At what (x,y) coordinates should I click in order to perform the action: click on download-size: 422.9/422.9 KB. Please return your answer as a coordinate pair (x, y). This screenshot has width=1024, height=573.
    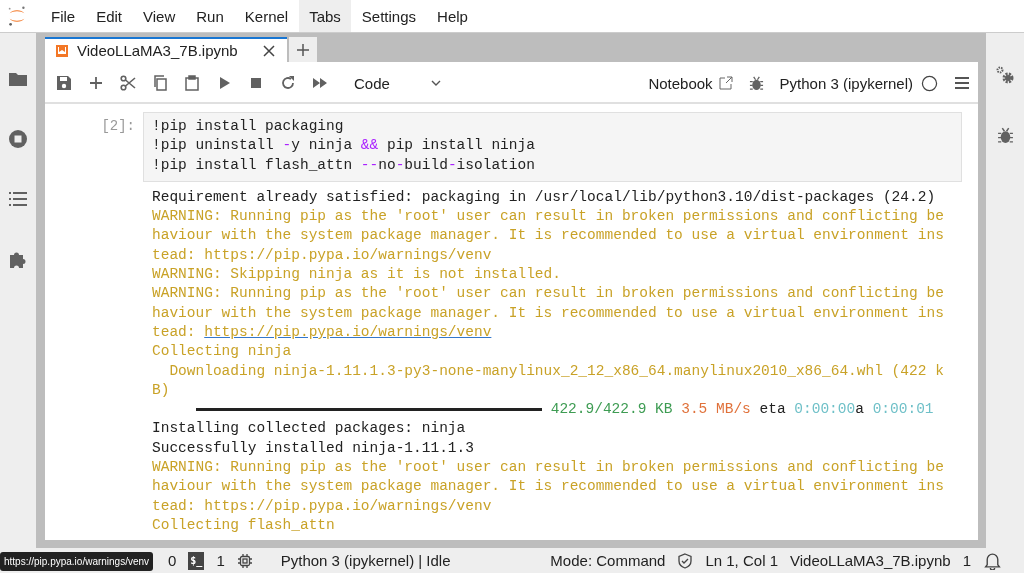
    Looking at the image, I should click on (611, 410).